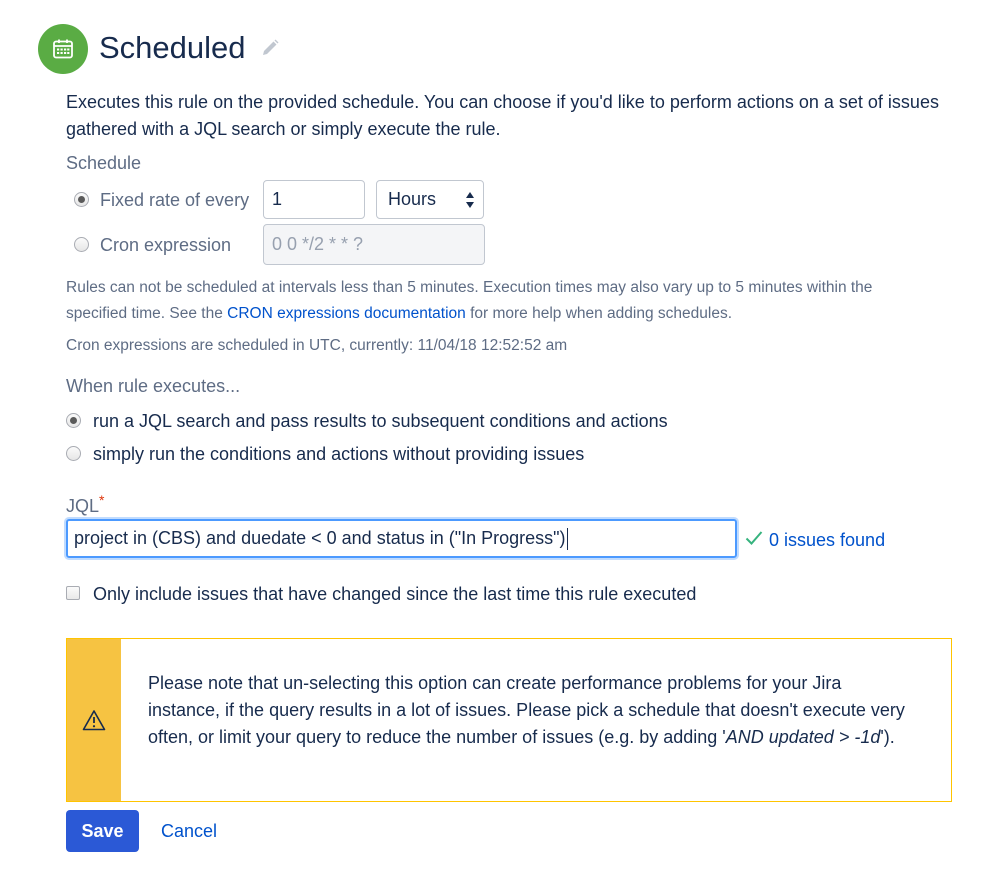  I want to click on no-issues-radio, so click(73, 453).